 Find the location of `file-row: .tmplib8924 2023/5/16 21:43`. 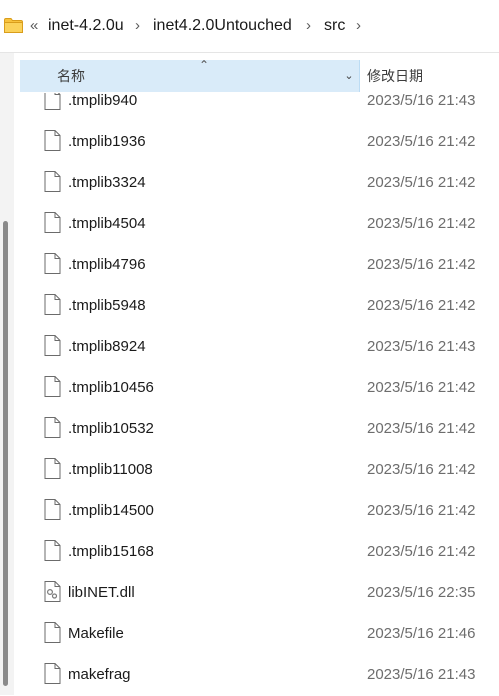

file-row: .tmplib8924 2023/5/16 21:43 is located at coordinates (259, 347).